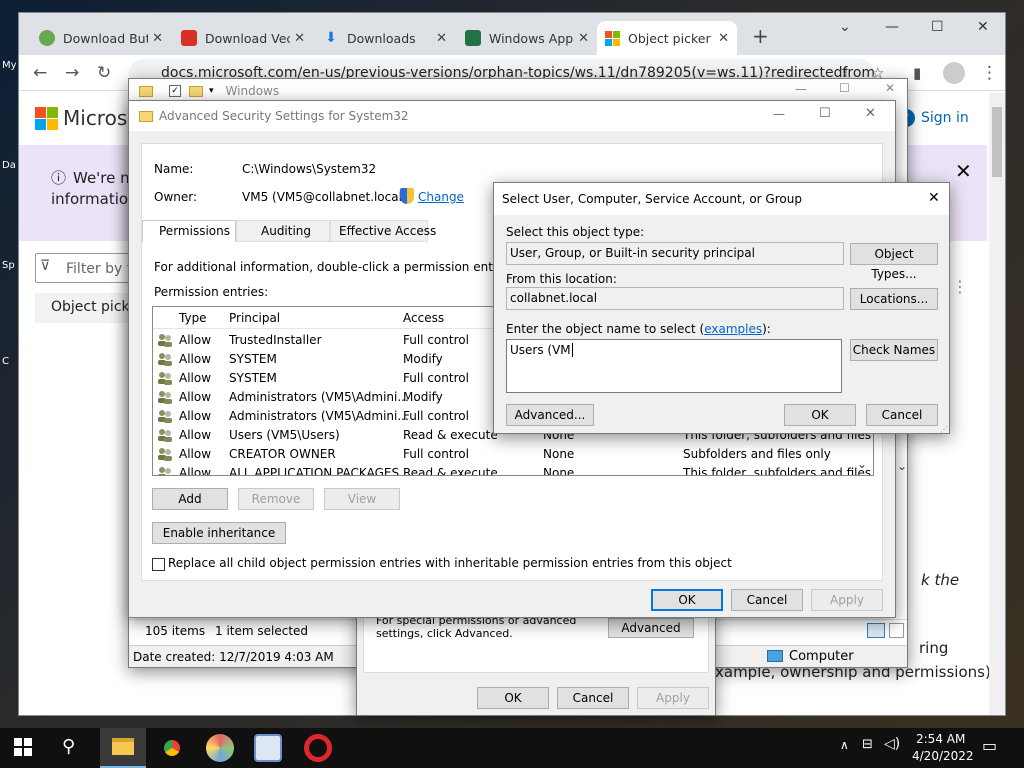 The height and width of the screenshot is (768, 1024). What do you see at coordinates (383, 231) in the screenshot?
I see `tab-effective-access: Effective Access` at bounding box center [383, 231].